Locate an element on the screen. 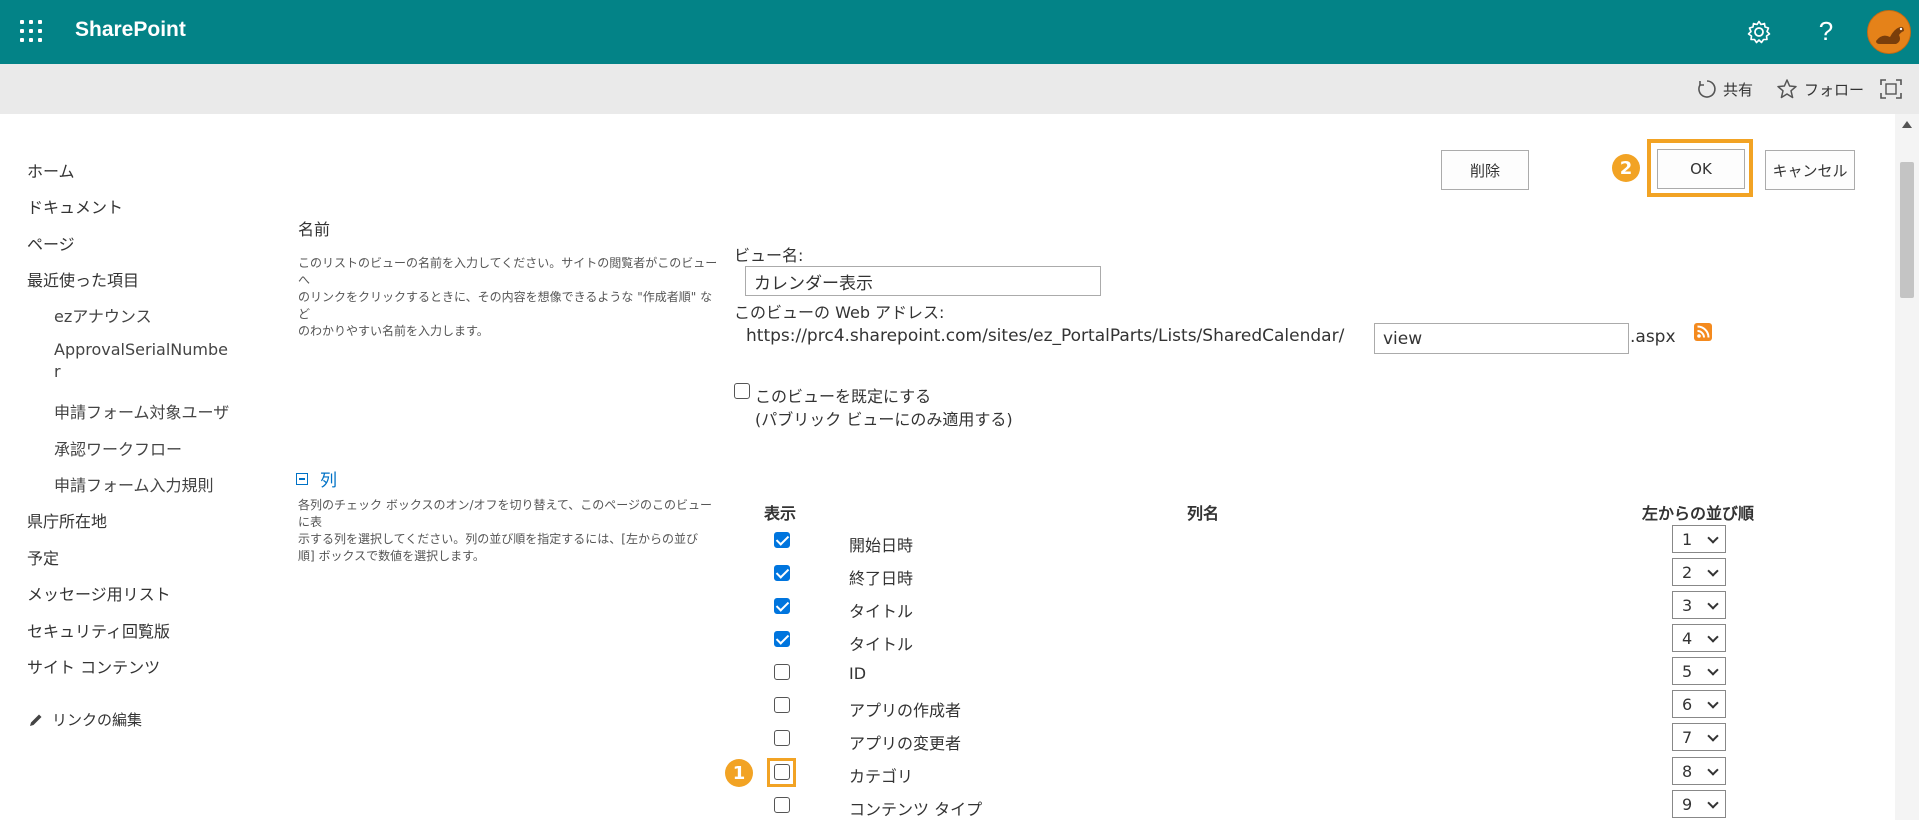 This screenshot has height=820, width=1919. columns-section-title: 列 is located at coordinates (328, 481).